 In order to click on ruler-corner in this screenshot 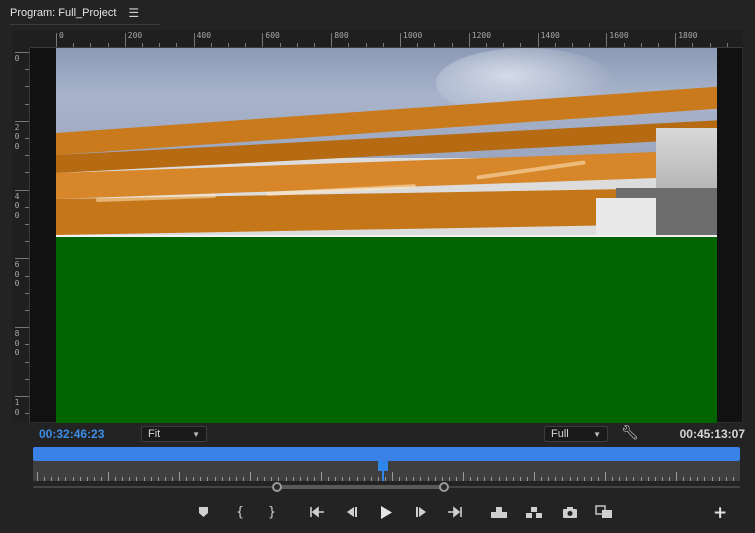, I will do `click(21, 39)`.